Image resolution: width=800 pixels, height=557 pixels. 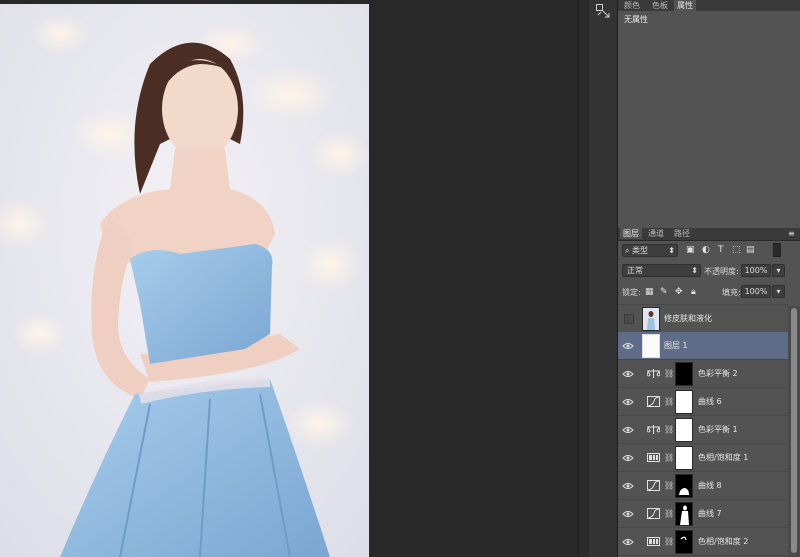 I want to click on blend-mode-select: 正常 ⬍, so click(x=661, y=270).